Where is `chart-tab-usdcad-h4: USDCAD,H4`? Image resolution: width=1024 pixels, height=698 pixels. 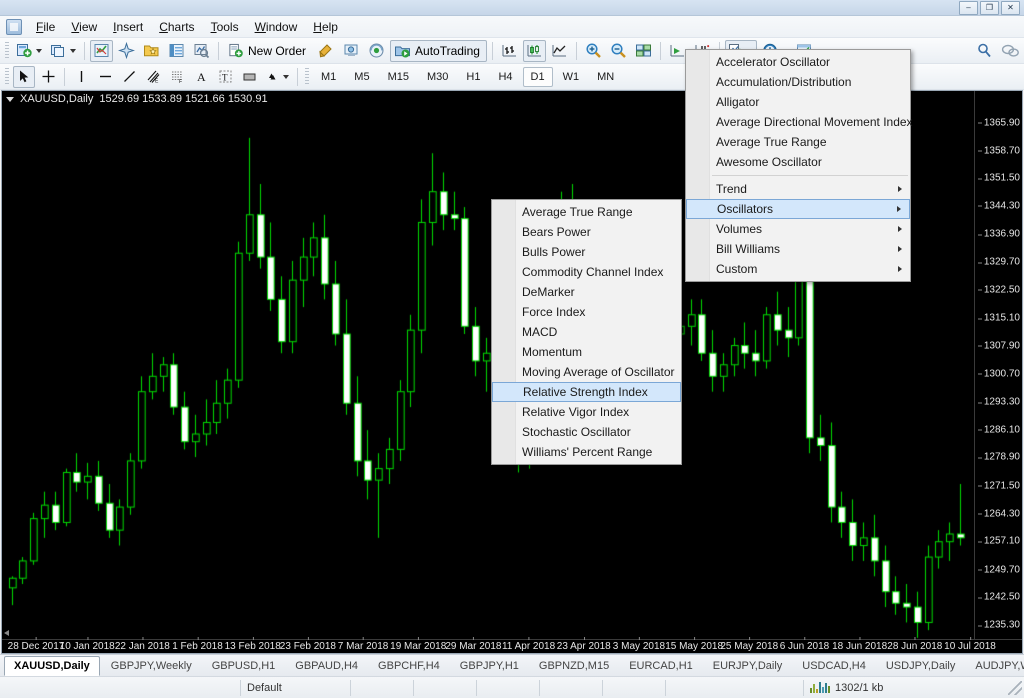
chart-tab-usdcad-h4: USDCAD,H4 is located at coordinates (834, 666).